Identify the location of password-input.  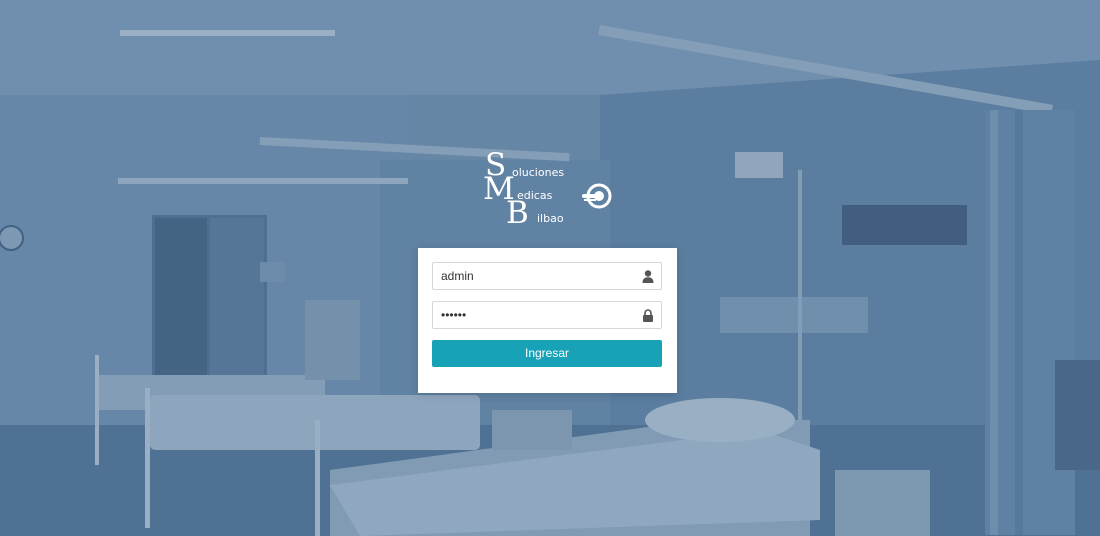
(547, 315).